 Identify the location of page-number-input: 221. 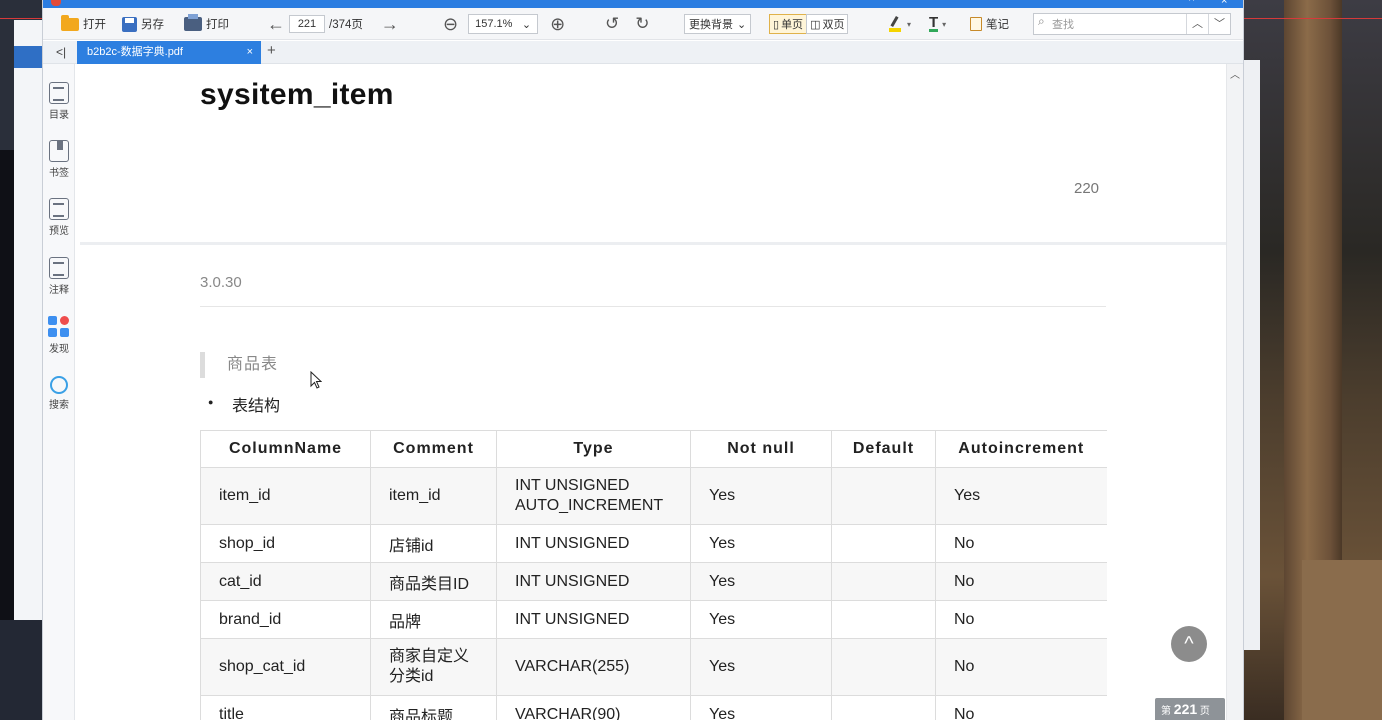
(307, 24).